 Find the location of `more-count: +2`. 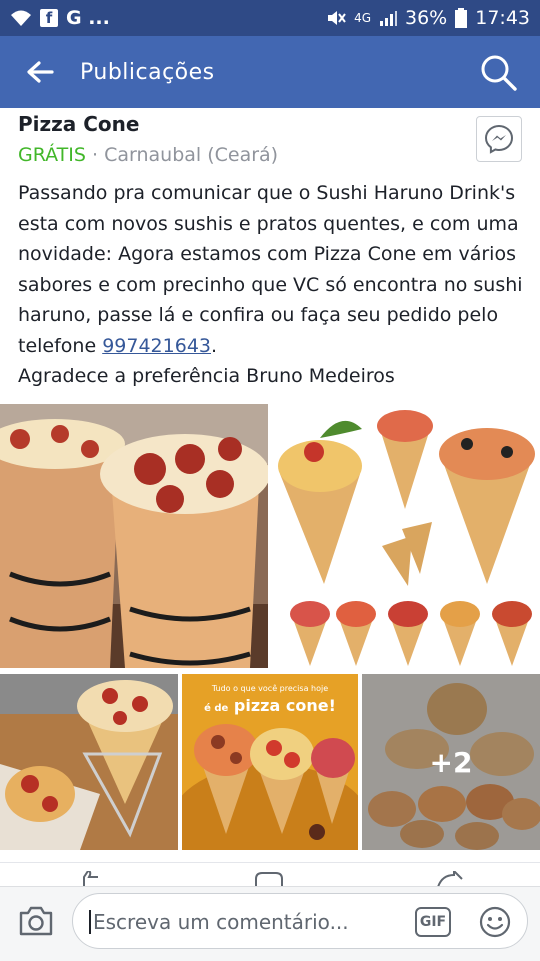

more-count: +2 is located at coordinates (451, 762).